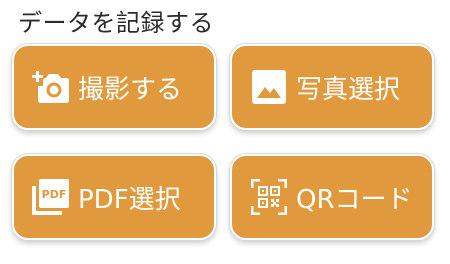 The width and height of the screenshot is (450, 264). I want to click on qr-code-button: QRコード, so click(332, 197).